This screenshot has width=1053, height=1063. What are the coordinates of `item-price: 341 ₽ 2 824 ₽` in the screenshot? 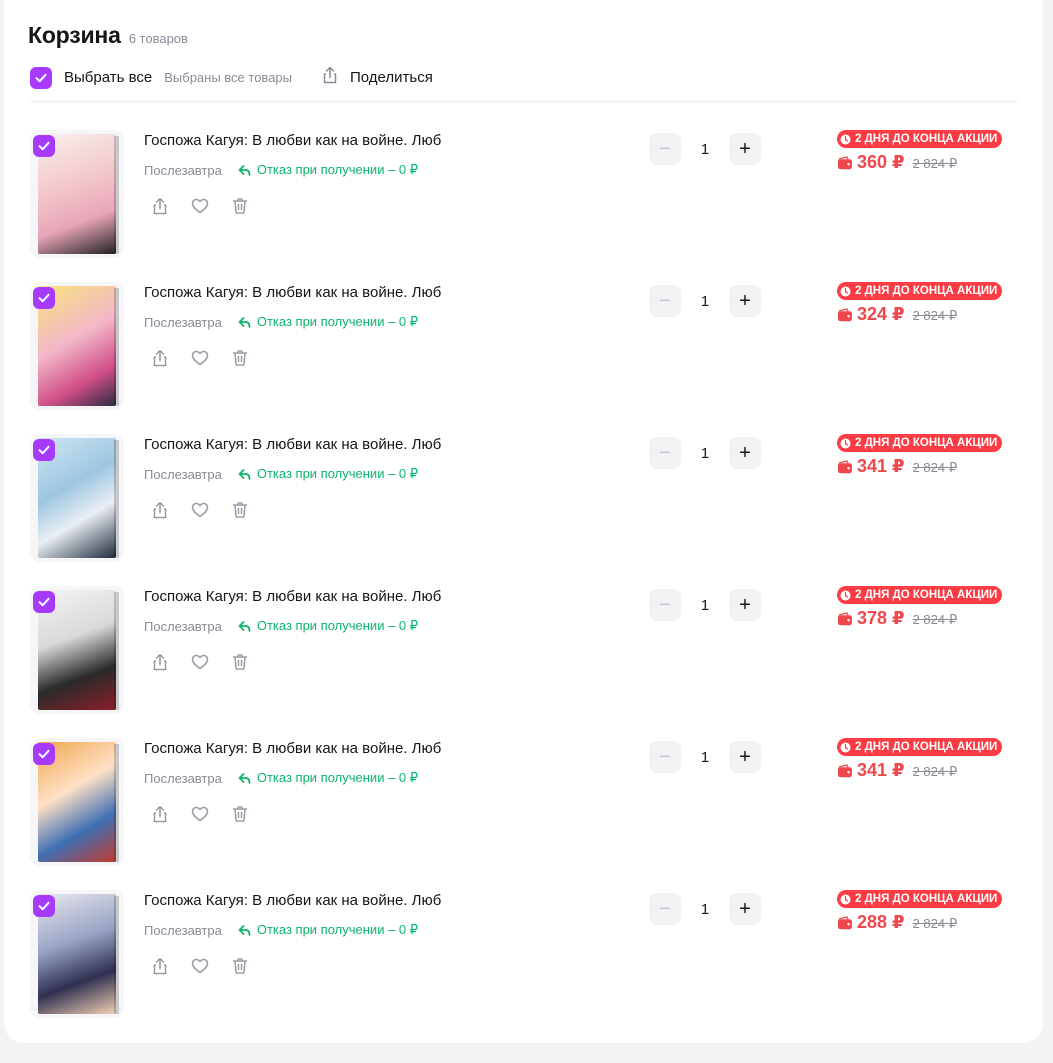 It's located at (897, 770).